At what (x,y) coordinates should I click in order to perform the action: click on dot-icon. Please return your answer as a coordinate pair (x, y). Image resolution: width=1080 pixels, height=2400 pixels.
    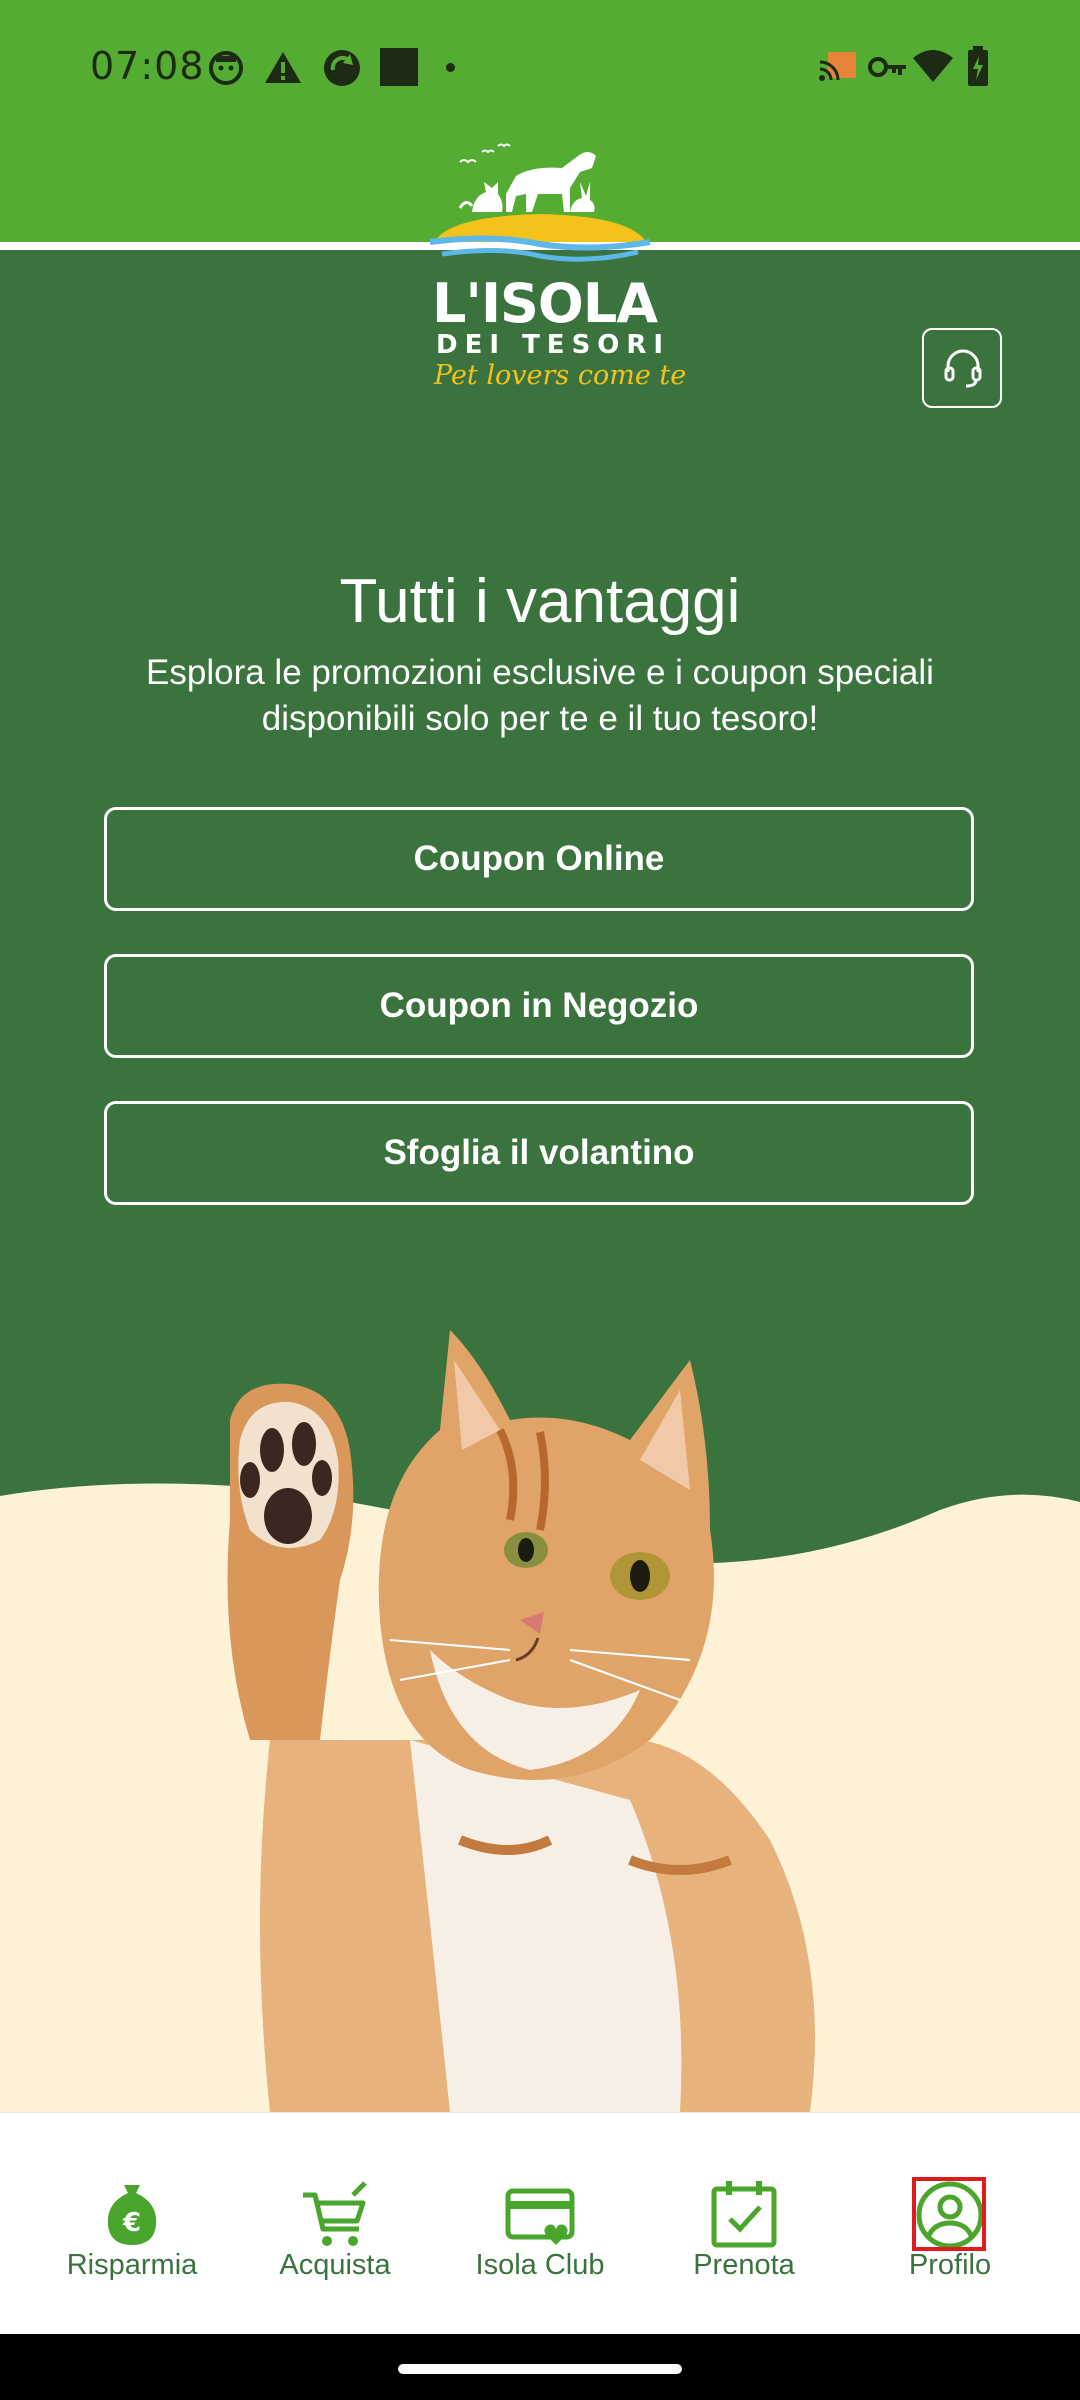
    Looking at the image, I should click on (450, 67).